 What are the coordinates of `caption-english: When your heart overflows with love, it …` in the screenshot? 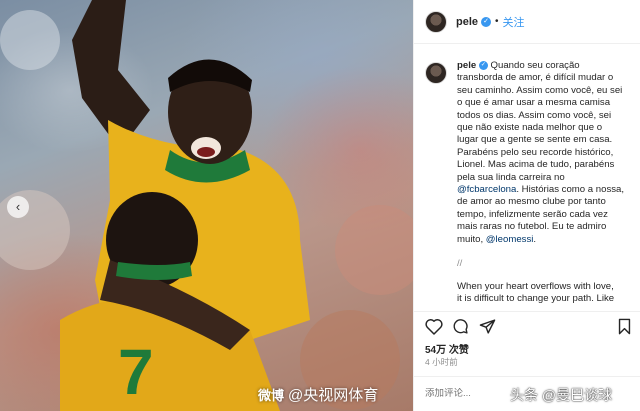 It's located at (542, 293).